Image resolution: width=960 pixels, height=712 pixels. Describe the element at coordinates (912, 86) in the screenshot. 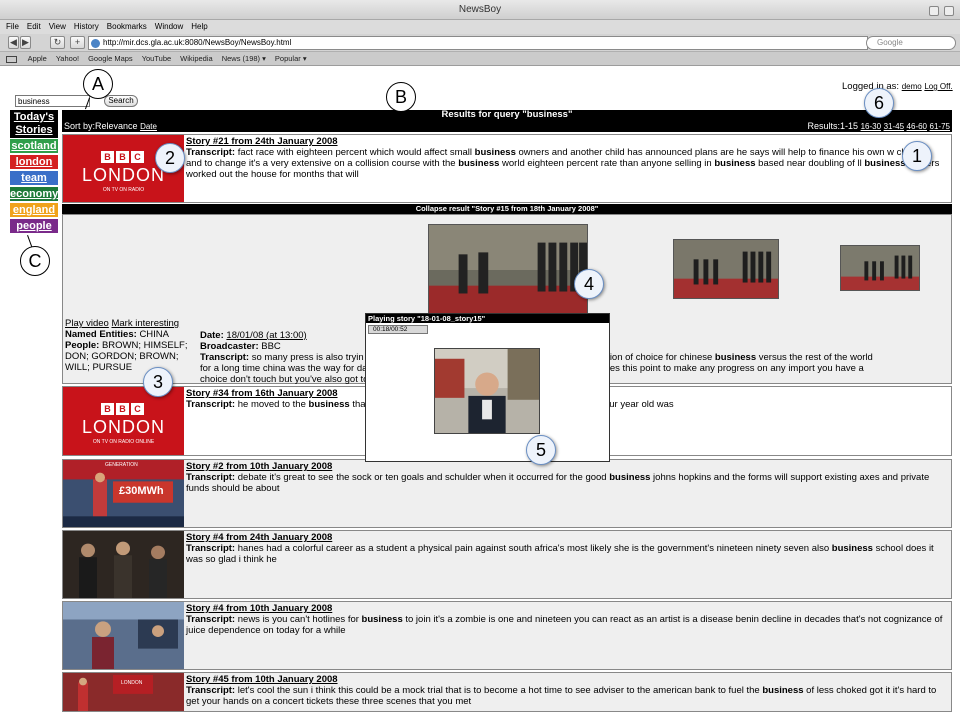

I see `username-link: demo` at that location.